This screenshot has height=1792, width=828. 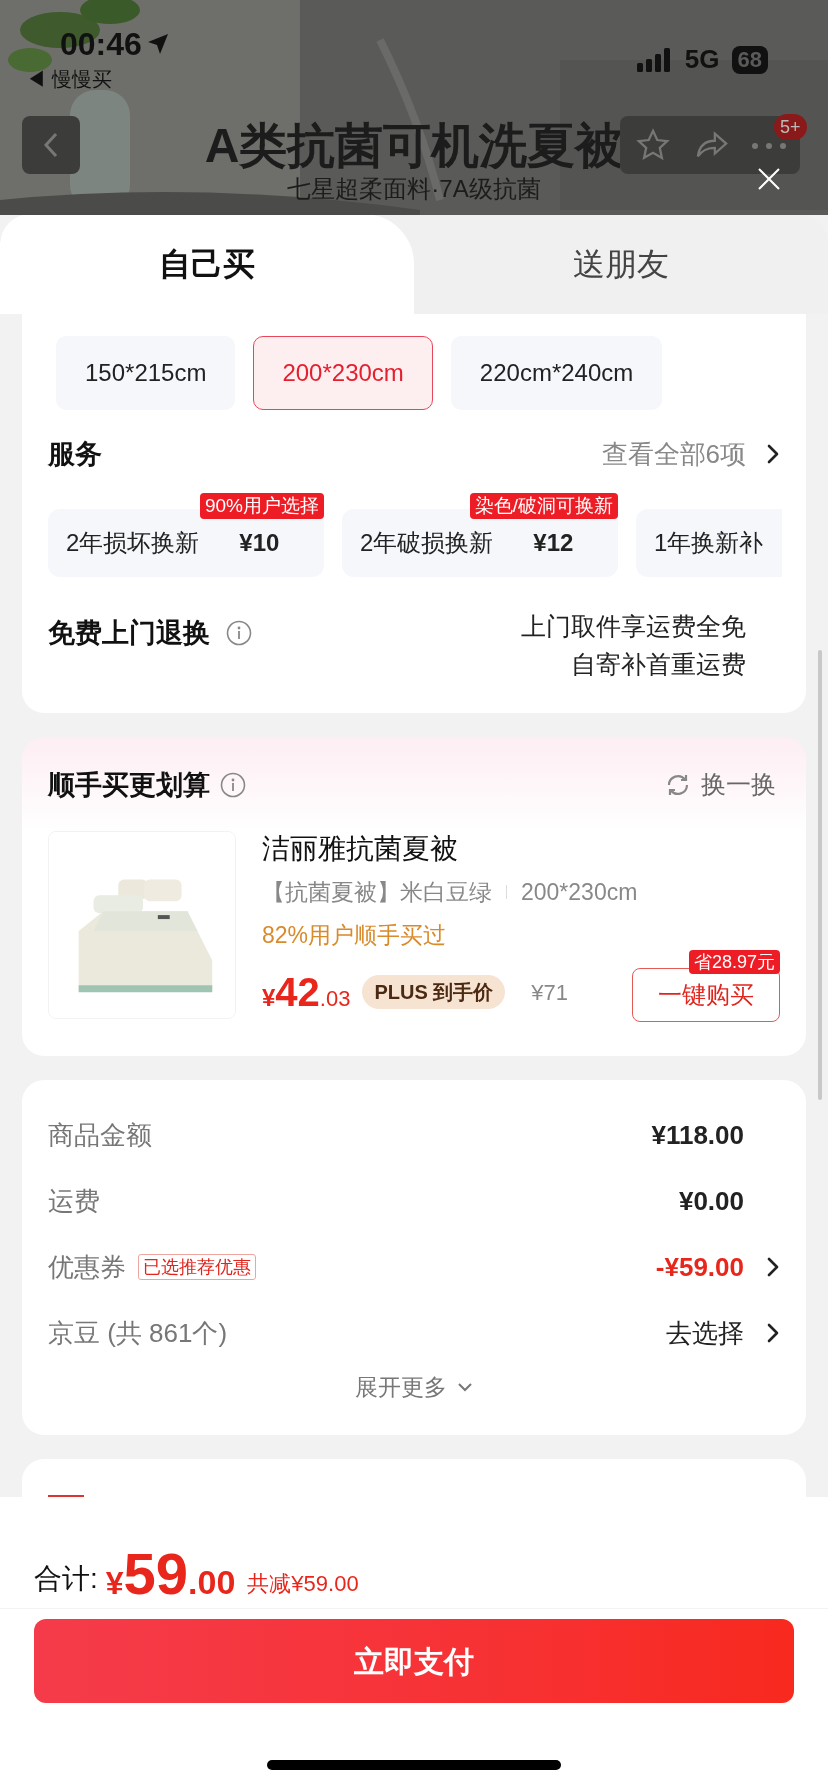 What do you see at coordinates (414, 146) in the screenshot?
I see `product-title: A类抗菌可机洗夏被` at bounding box center [414, 146].